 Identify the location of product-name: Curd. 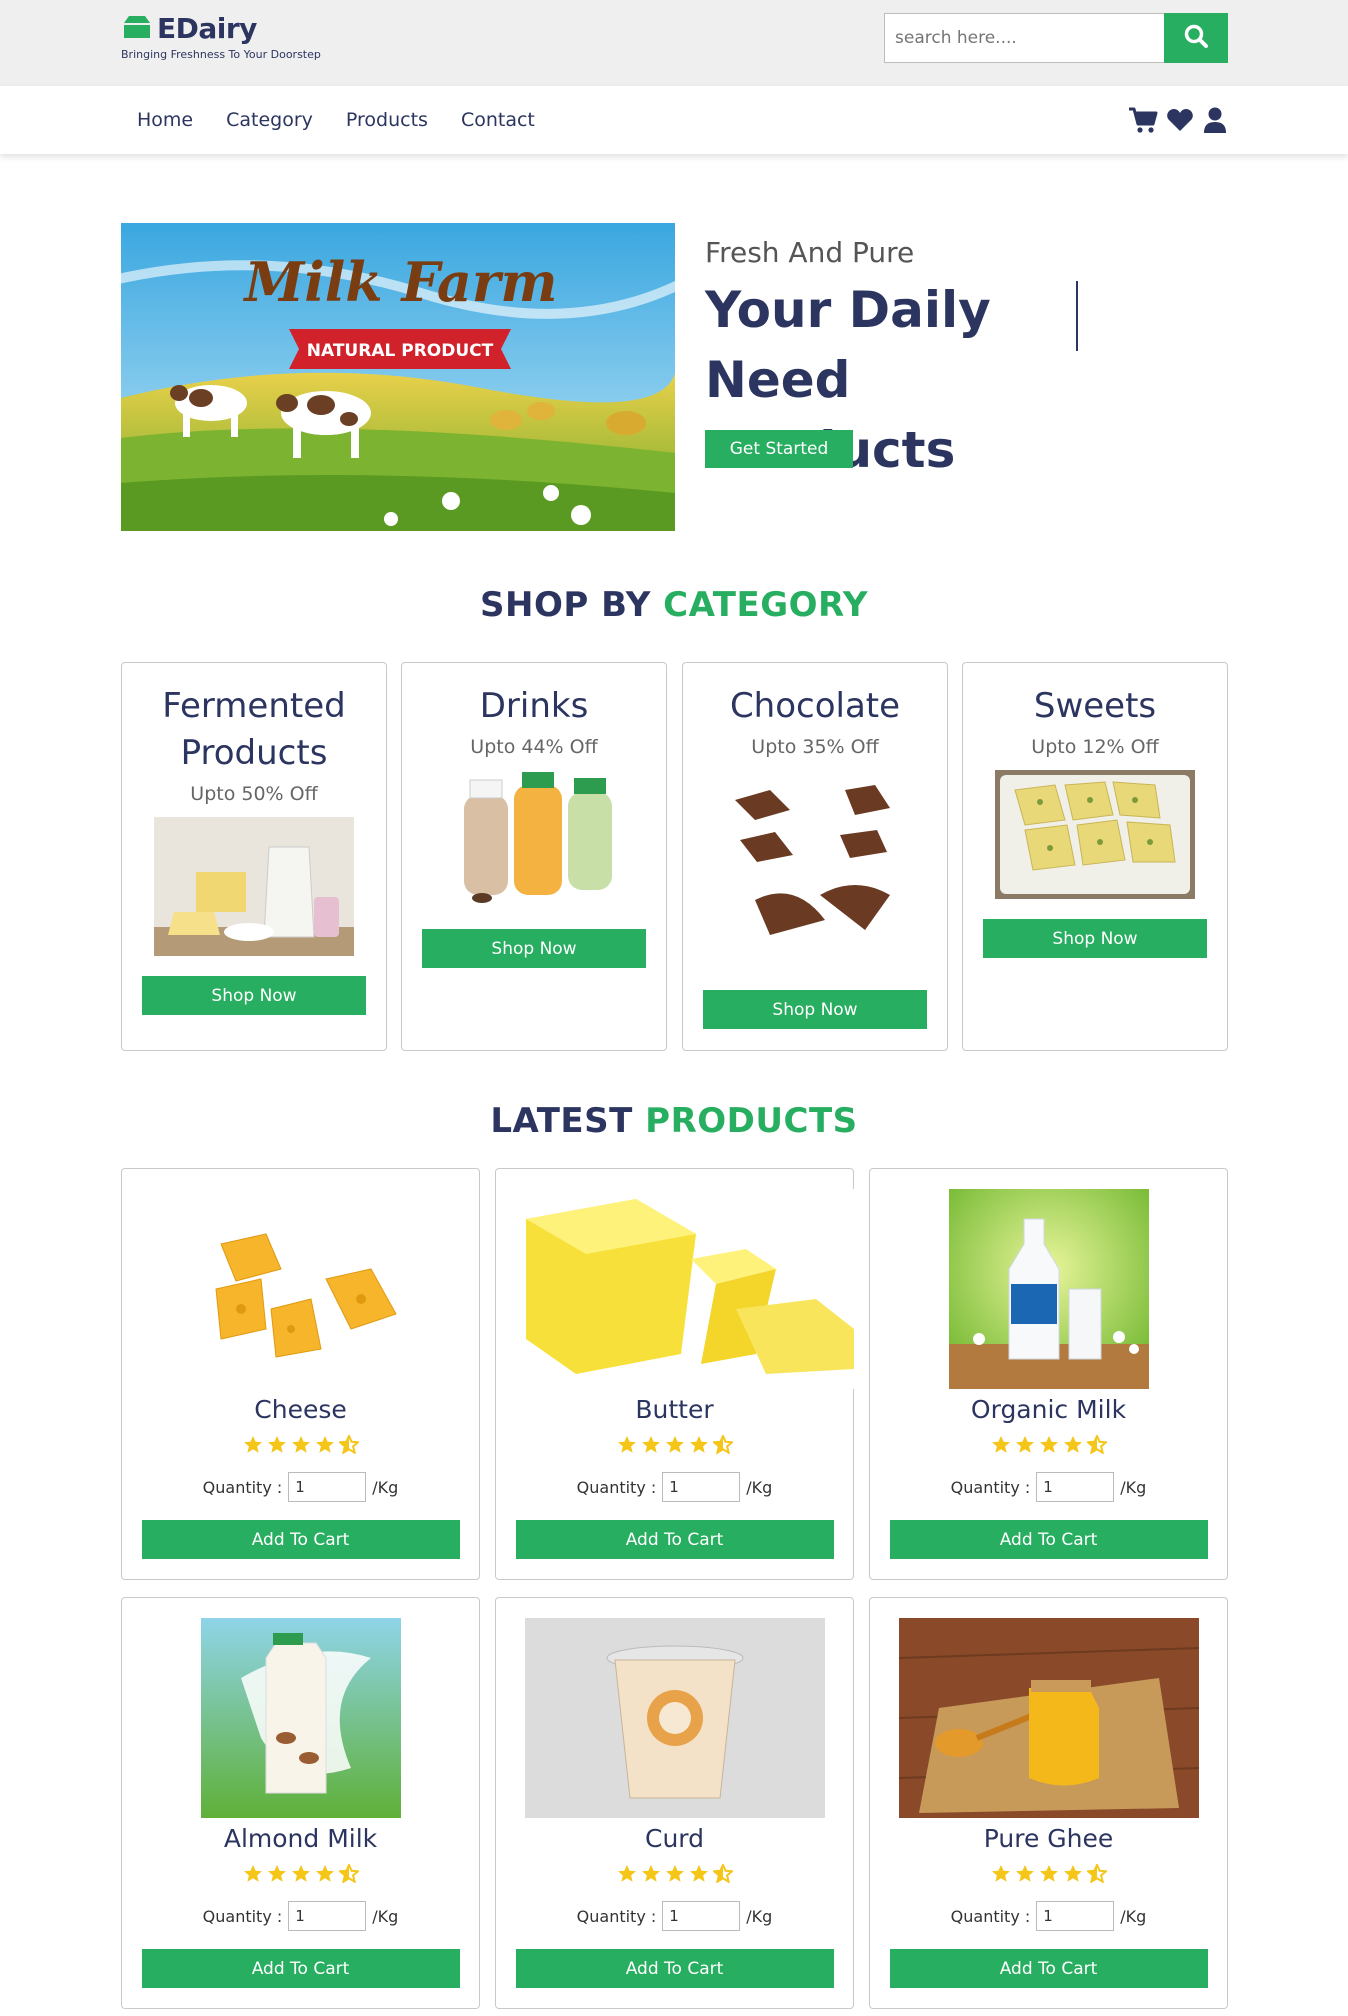
(674, 1838).